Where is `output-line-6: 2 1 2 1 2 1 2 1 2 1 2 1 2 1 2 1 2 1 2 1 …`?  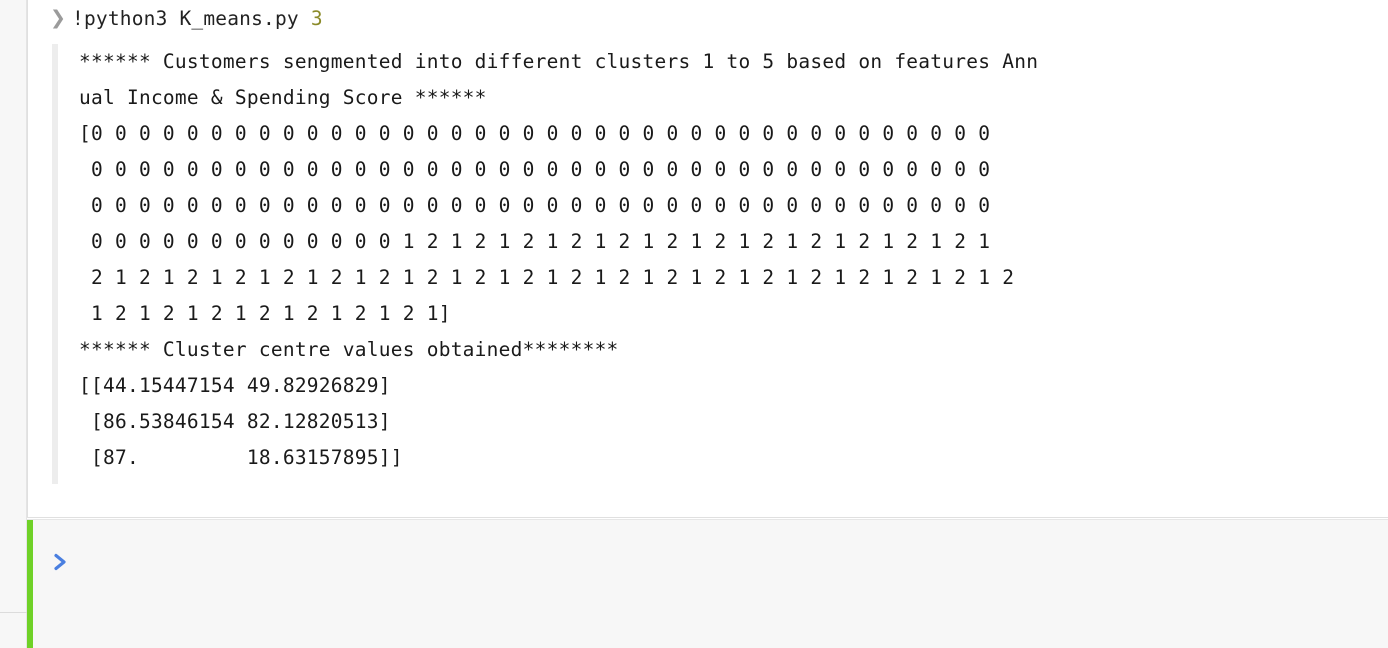 output-line-6: 2 1 2 1 2 1 2 1 2 1 2 1 2 1 2 1 2 1 2 1 … is located at coordinates (547, 277).